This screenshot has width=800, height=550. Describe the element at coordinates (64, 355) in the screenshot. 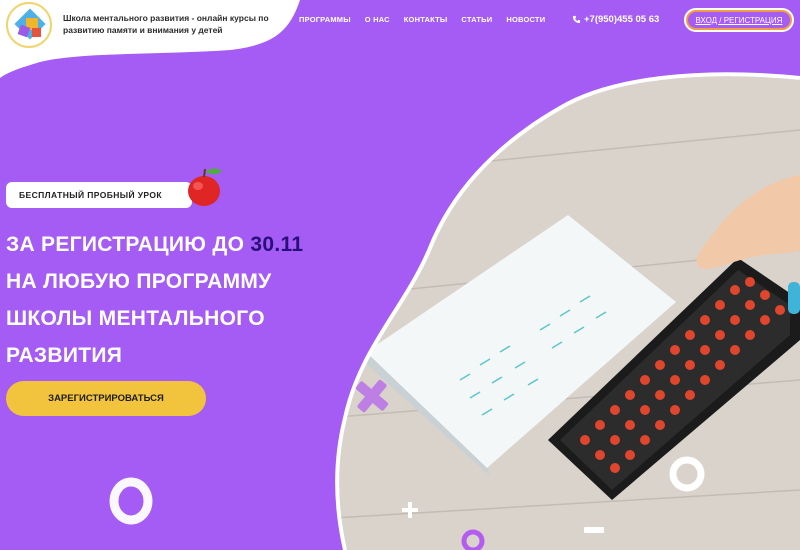

I see `headline-line4: РАЗВИТИЯ` at that location.